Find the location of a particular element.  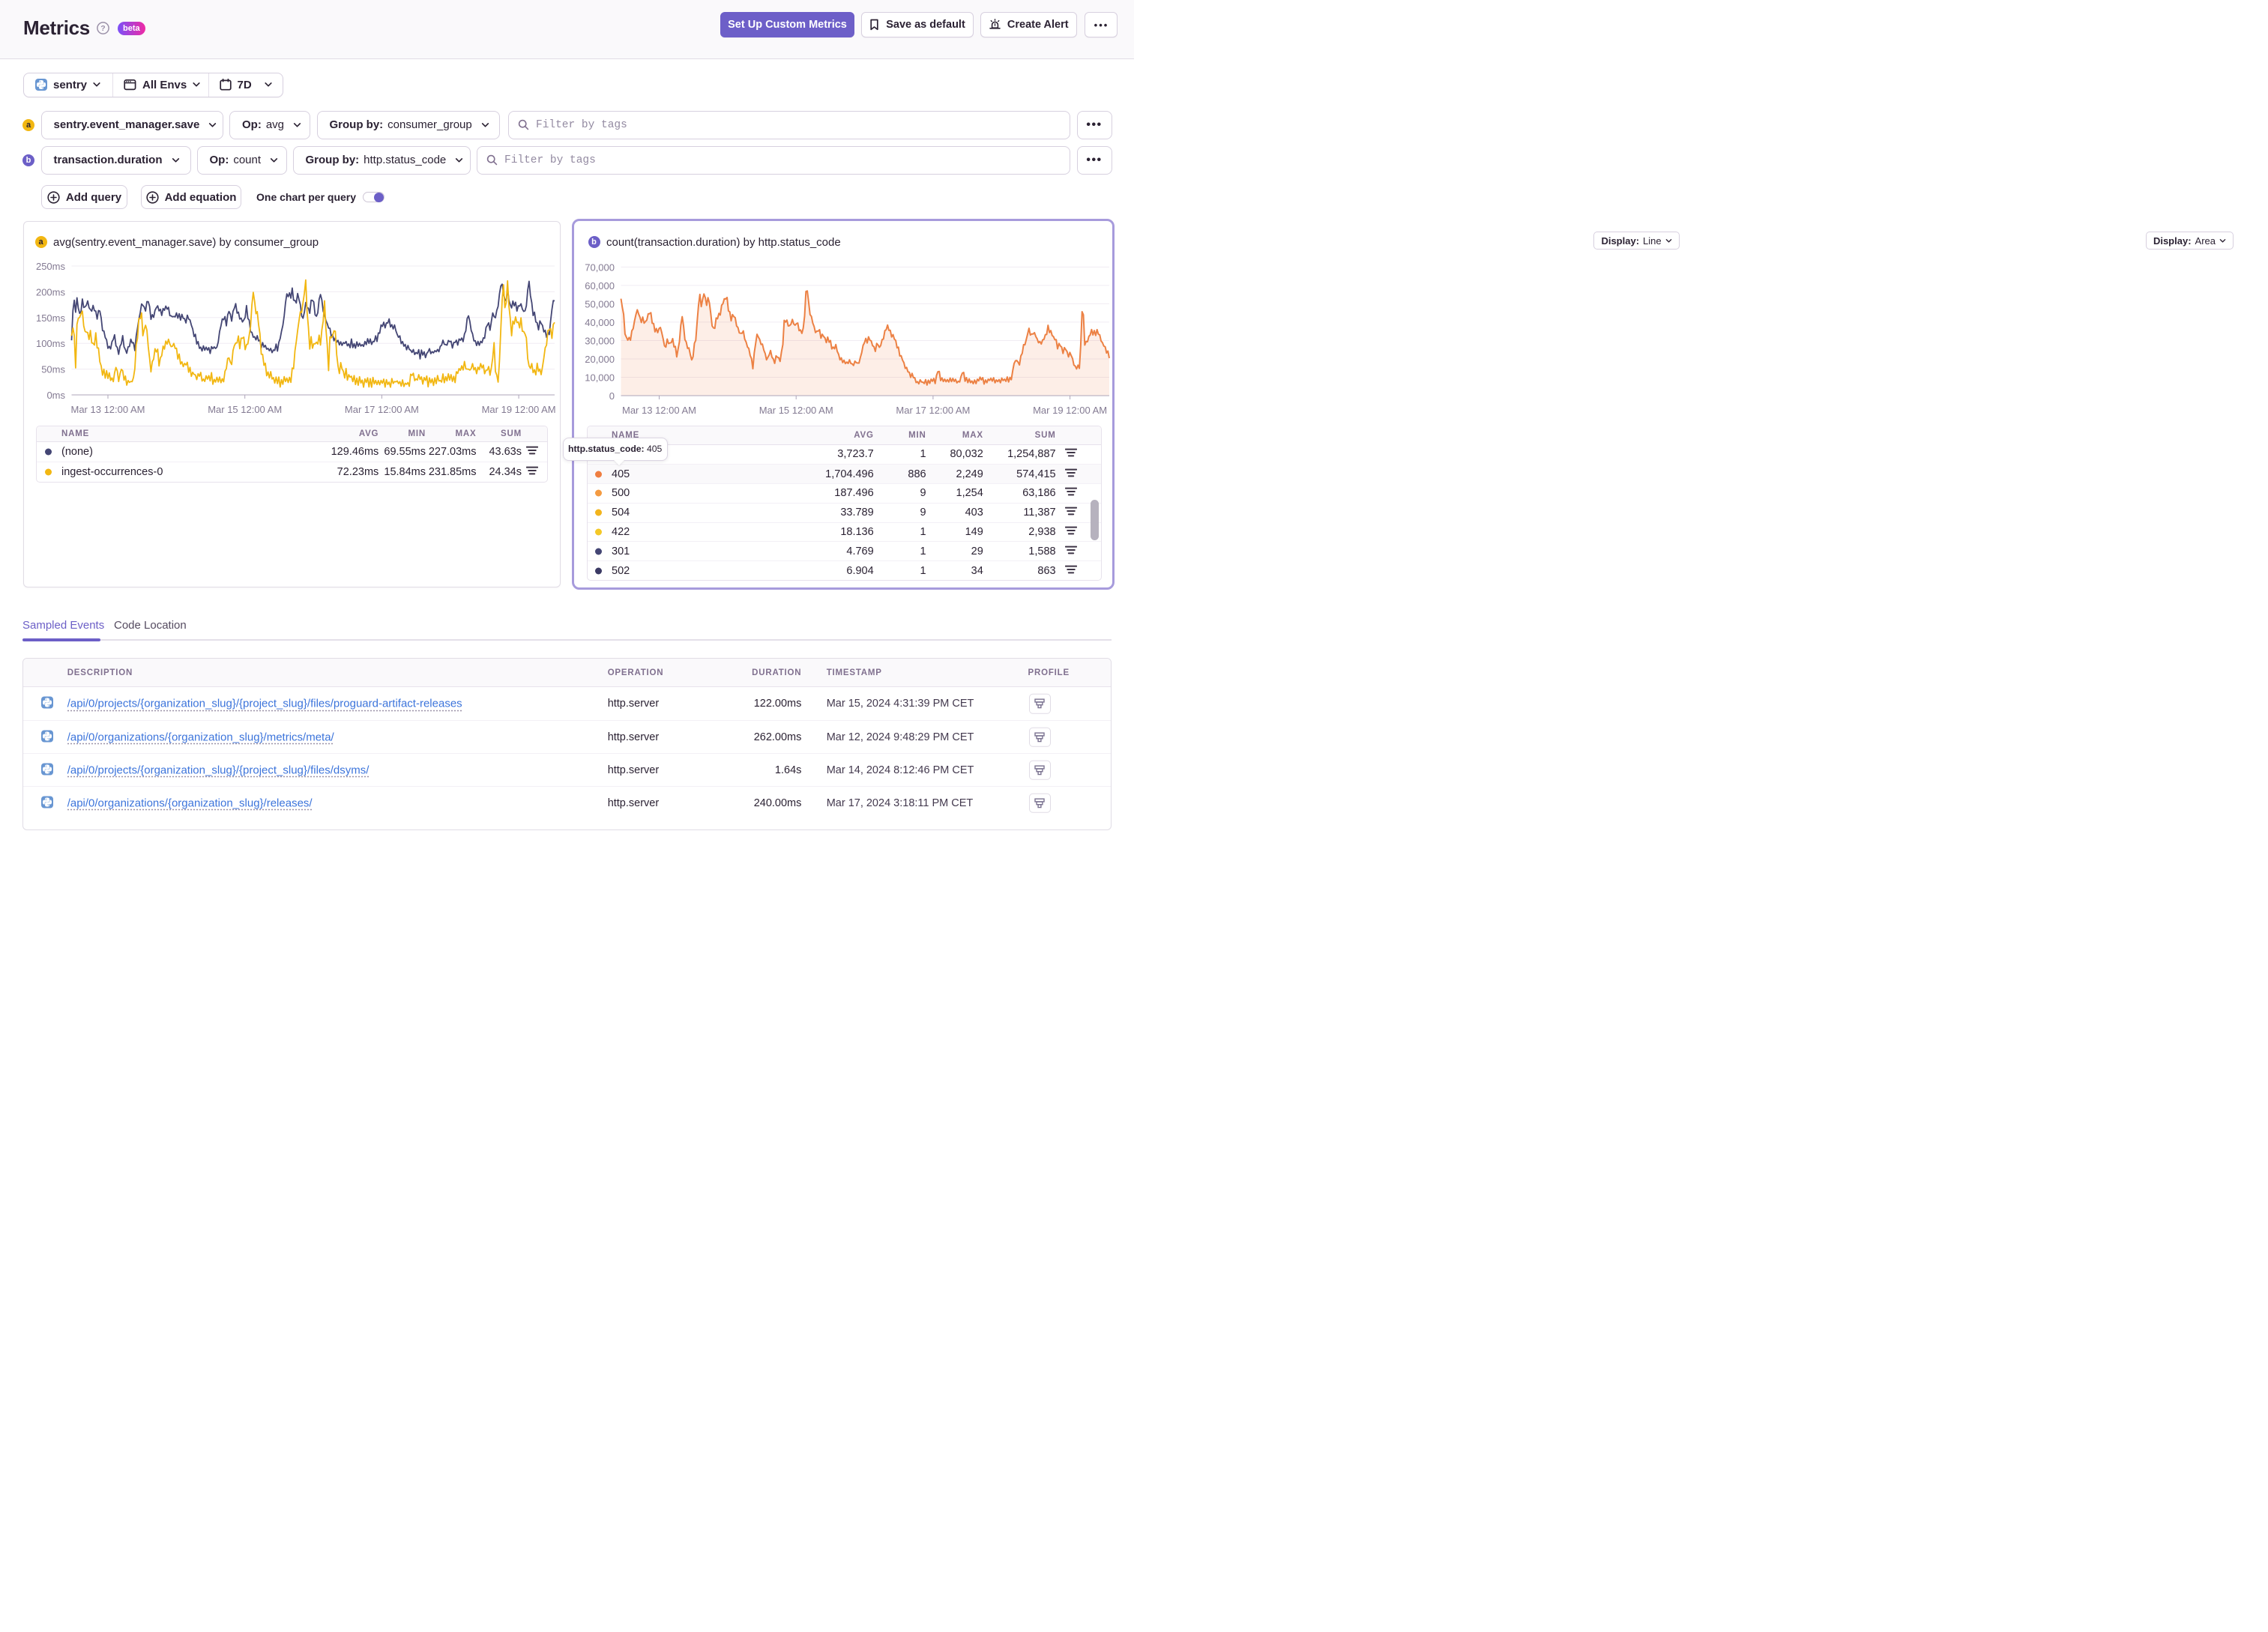

svg-text: 60,000 is located at coordinates (600, 285).